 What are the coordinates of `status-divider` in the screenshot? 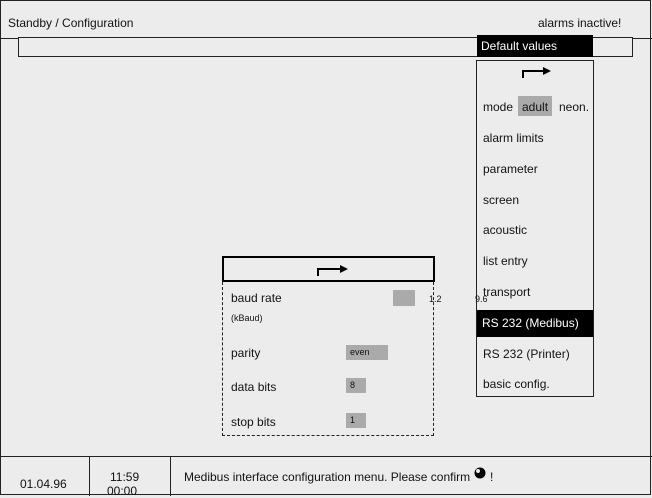 It's located at (326, 456).